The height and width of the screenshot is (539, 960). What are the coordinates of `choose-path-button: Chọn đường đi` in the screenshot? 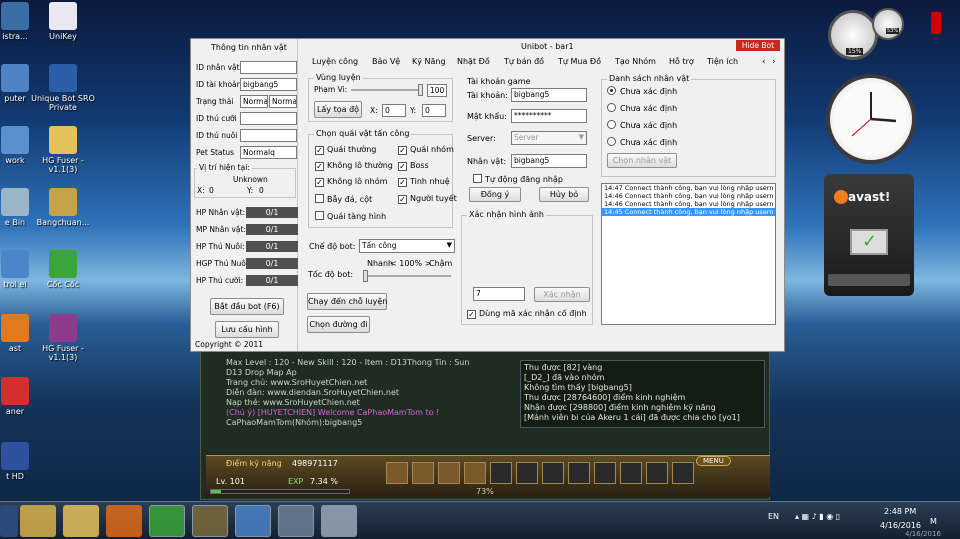 It's located at (338, 324).